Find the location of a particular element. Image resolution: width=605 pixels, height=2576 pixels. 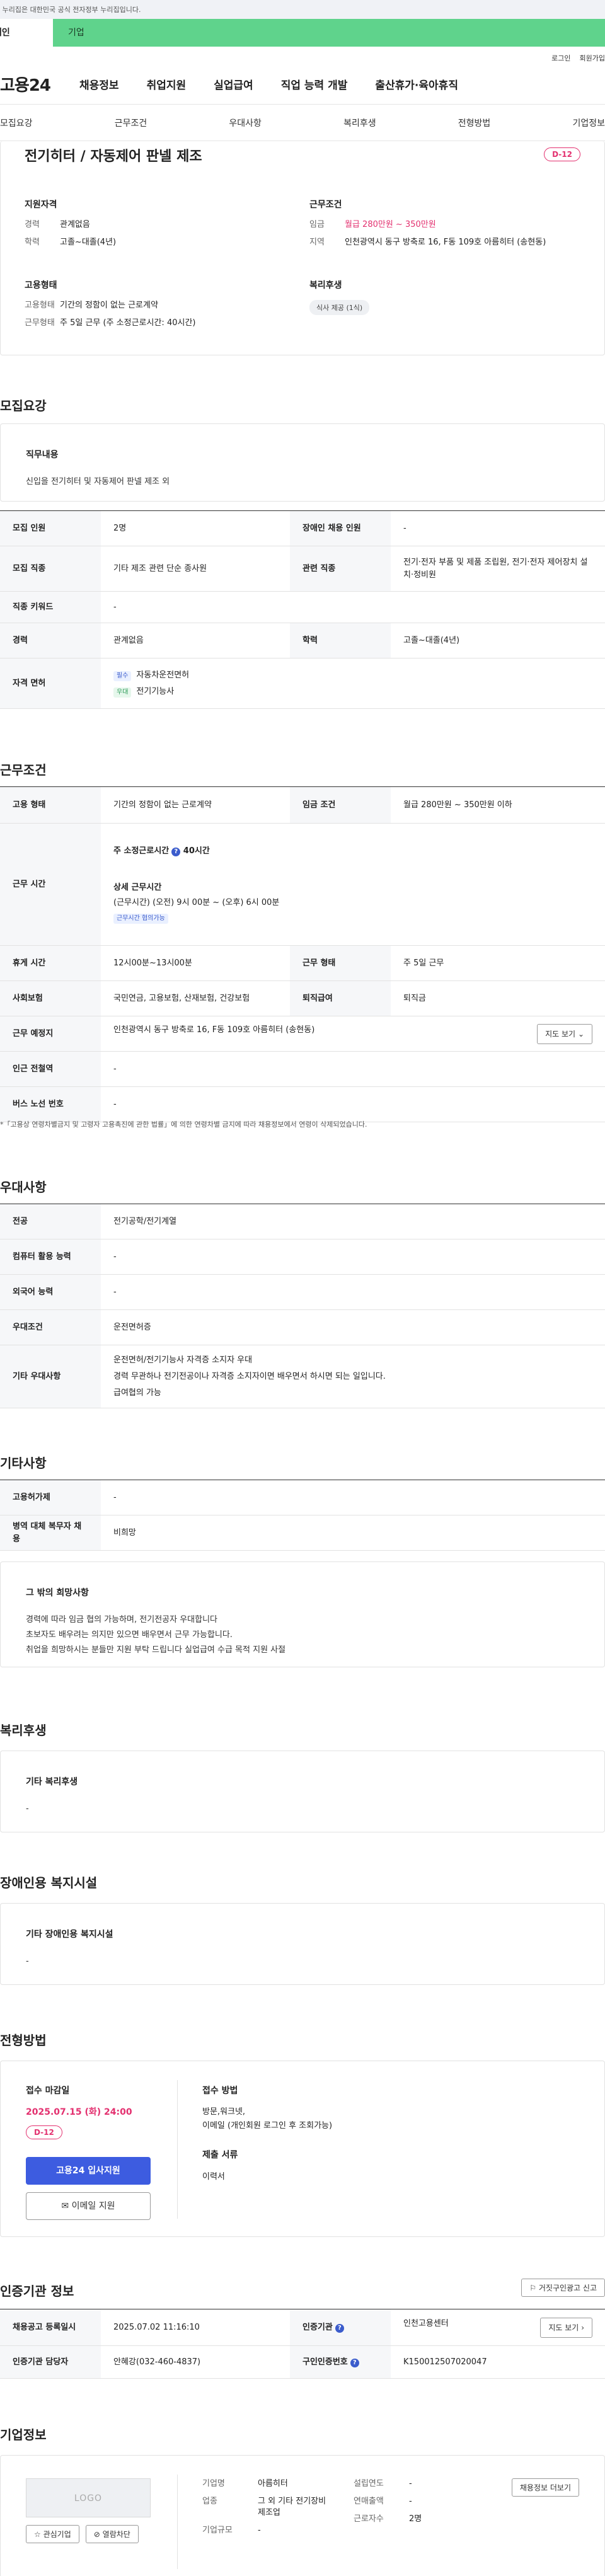

welfare-pill: 식사 제공 (1식) is located at coordinates (340, 307).